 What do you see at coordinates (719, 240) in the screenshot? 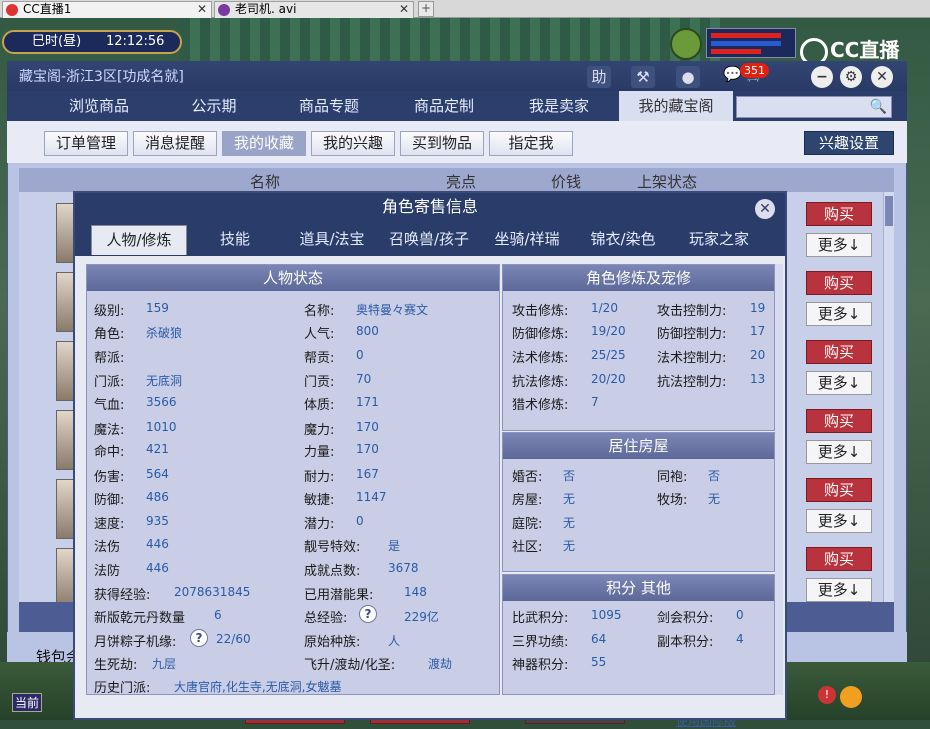
I see `tab-player-home: 玩家之家` at bounding box center [719, 240].